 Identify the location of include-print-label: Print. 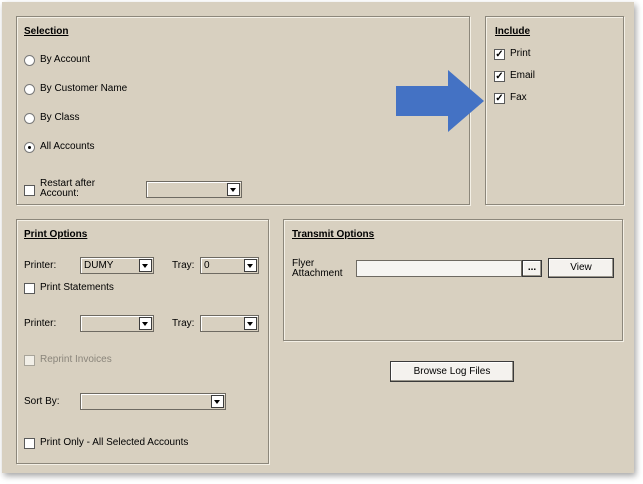
(520, 53).